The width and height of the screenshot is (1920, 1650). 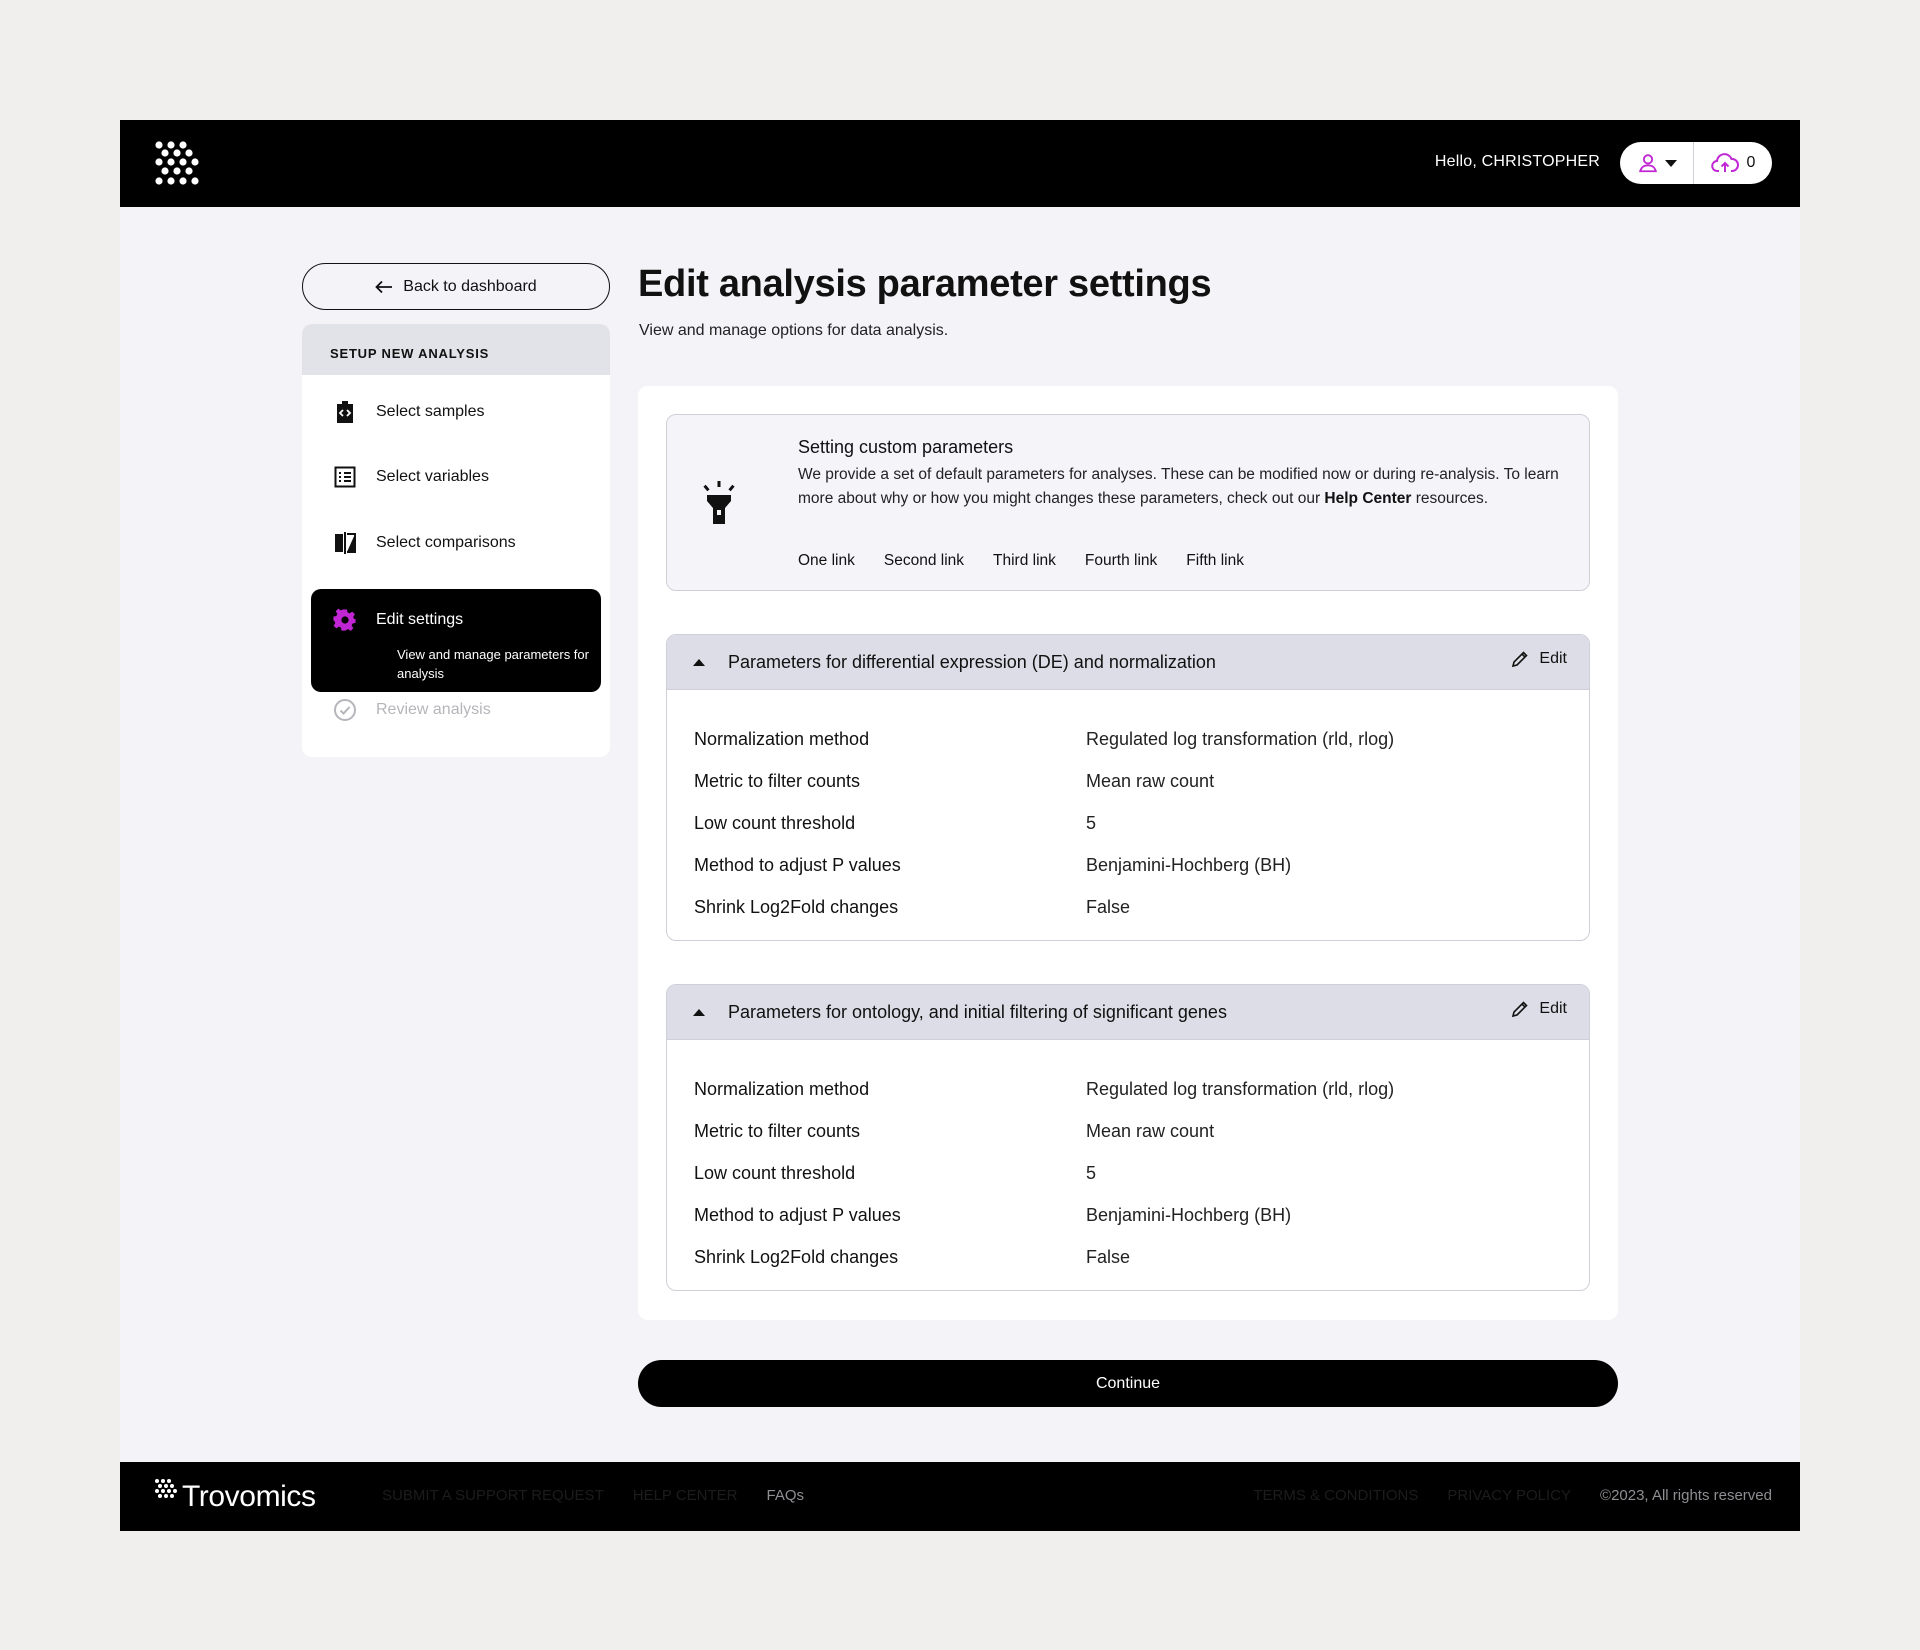 What do you see at coordinates (1670, 163) in the screenshot?
I see `chevron-down-icon` at bounding box center [1670, 163].